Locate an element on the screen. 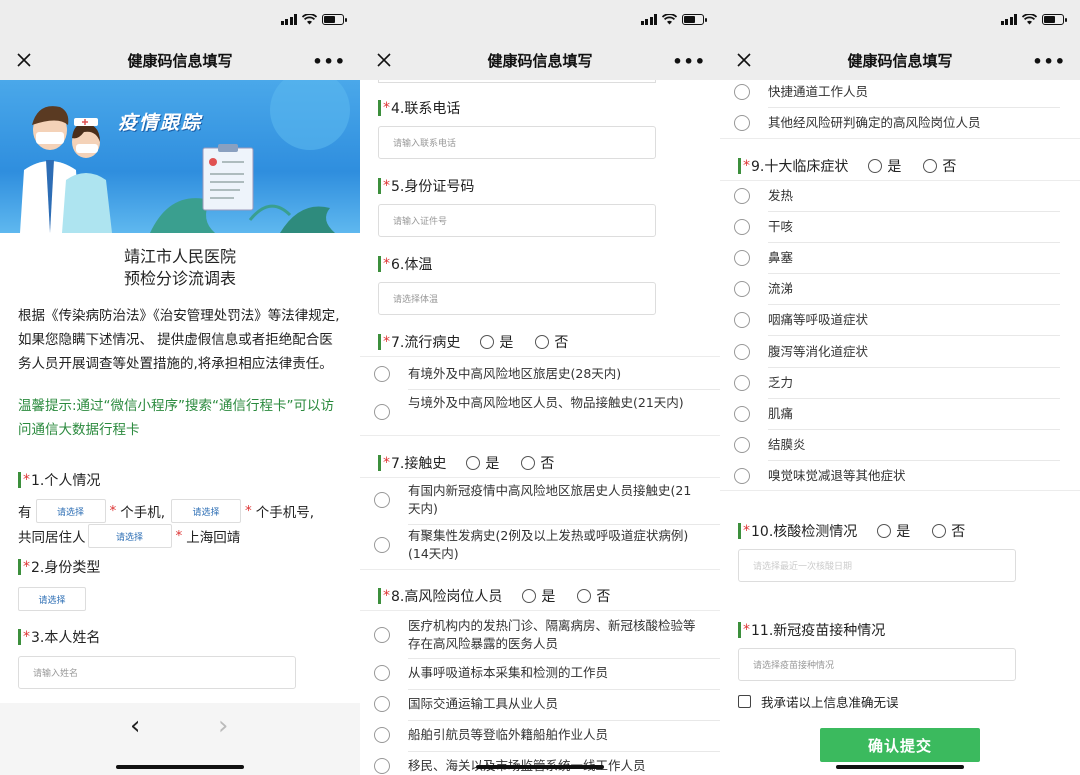  q10-yes: 是 is located at coordinates (893, 531).